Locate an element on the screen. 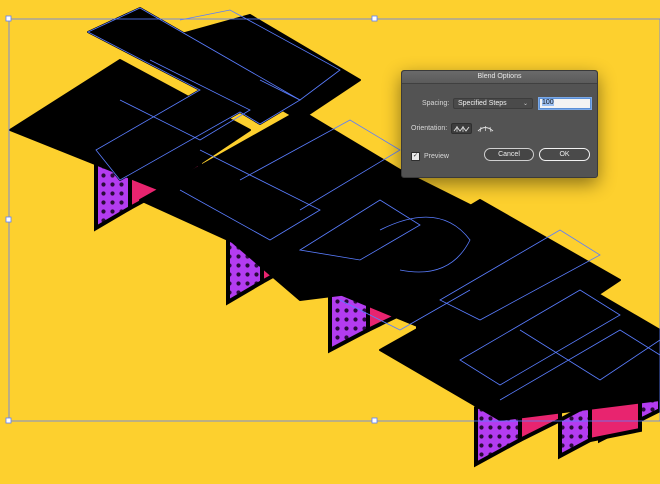  chevron-down-icon: ⌄ is located at coordinates (525, 104).